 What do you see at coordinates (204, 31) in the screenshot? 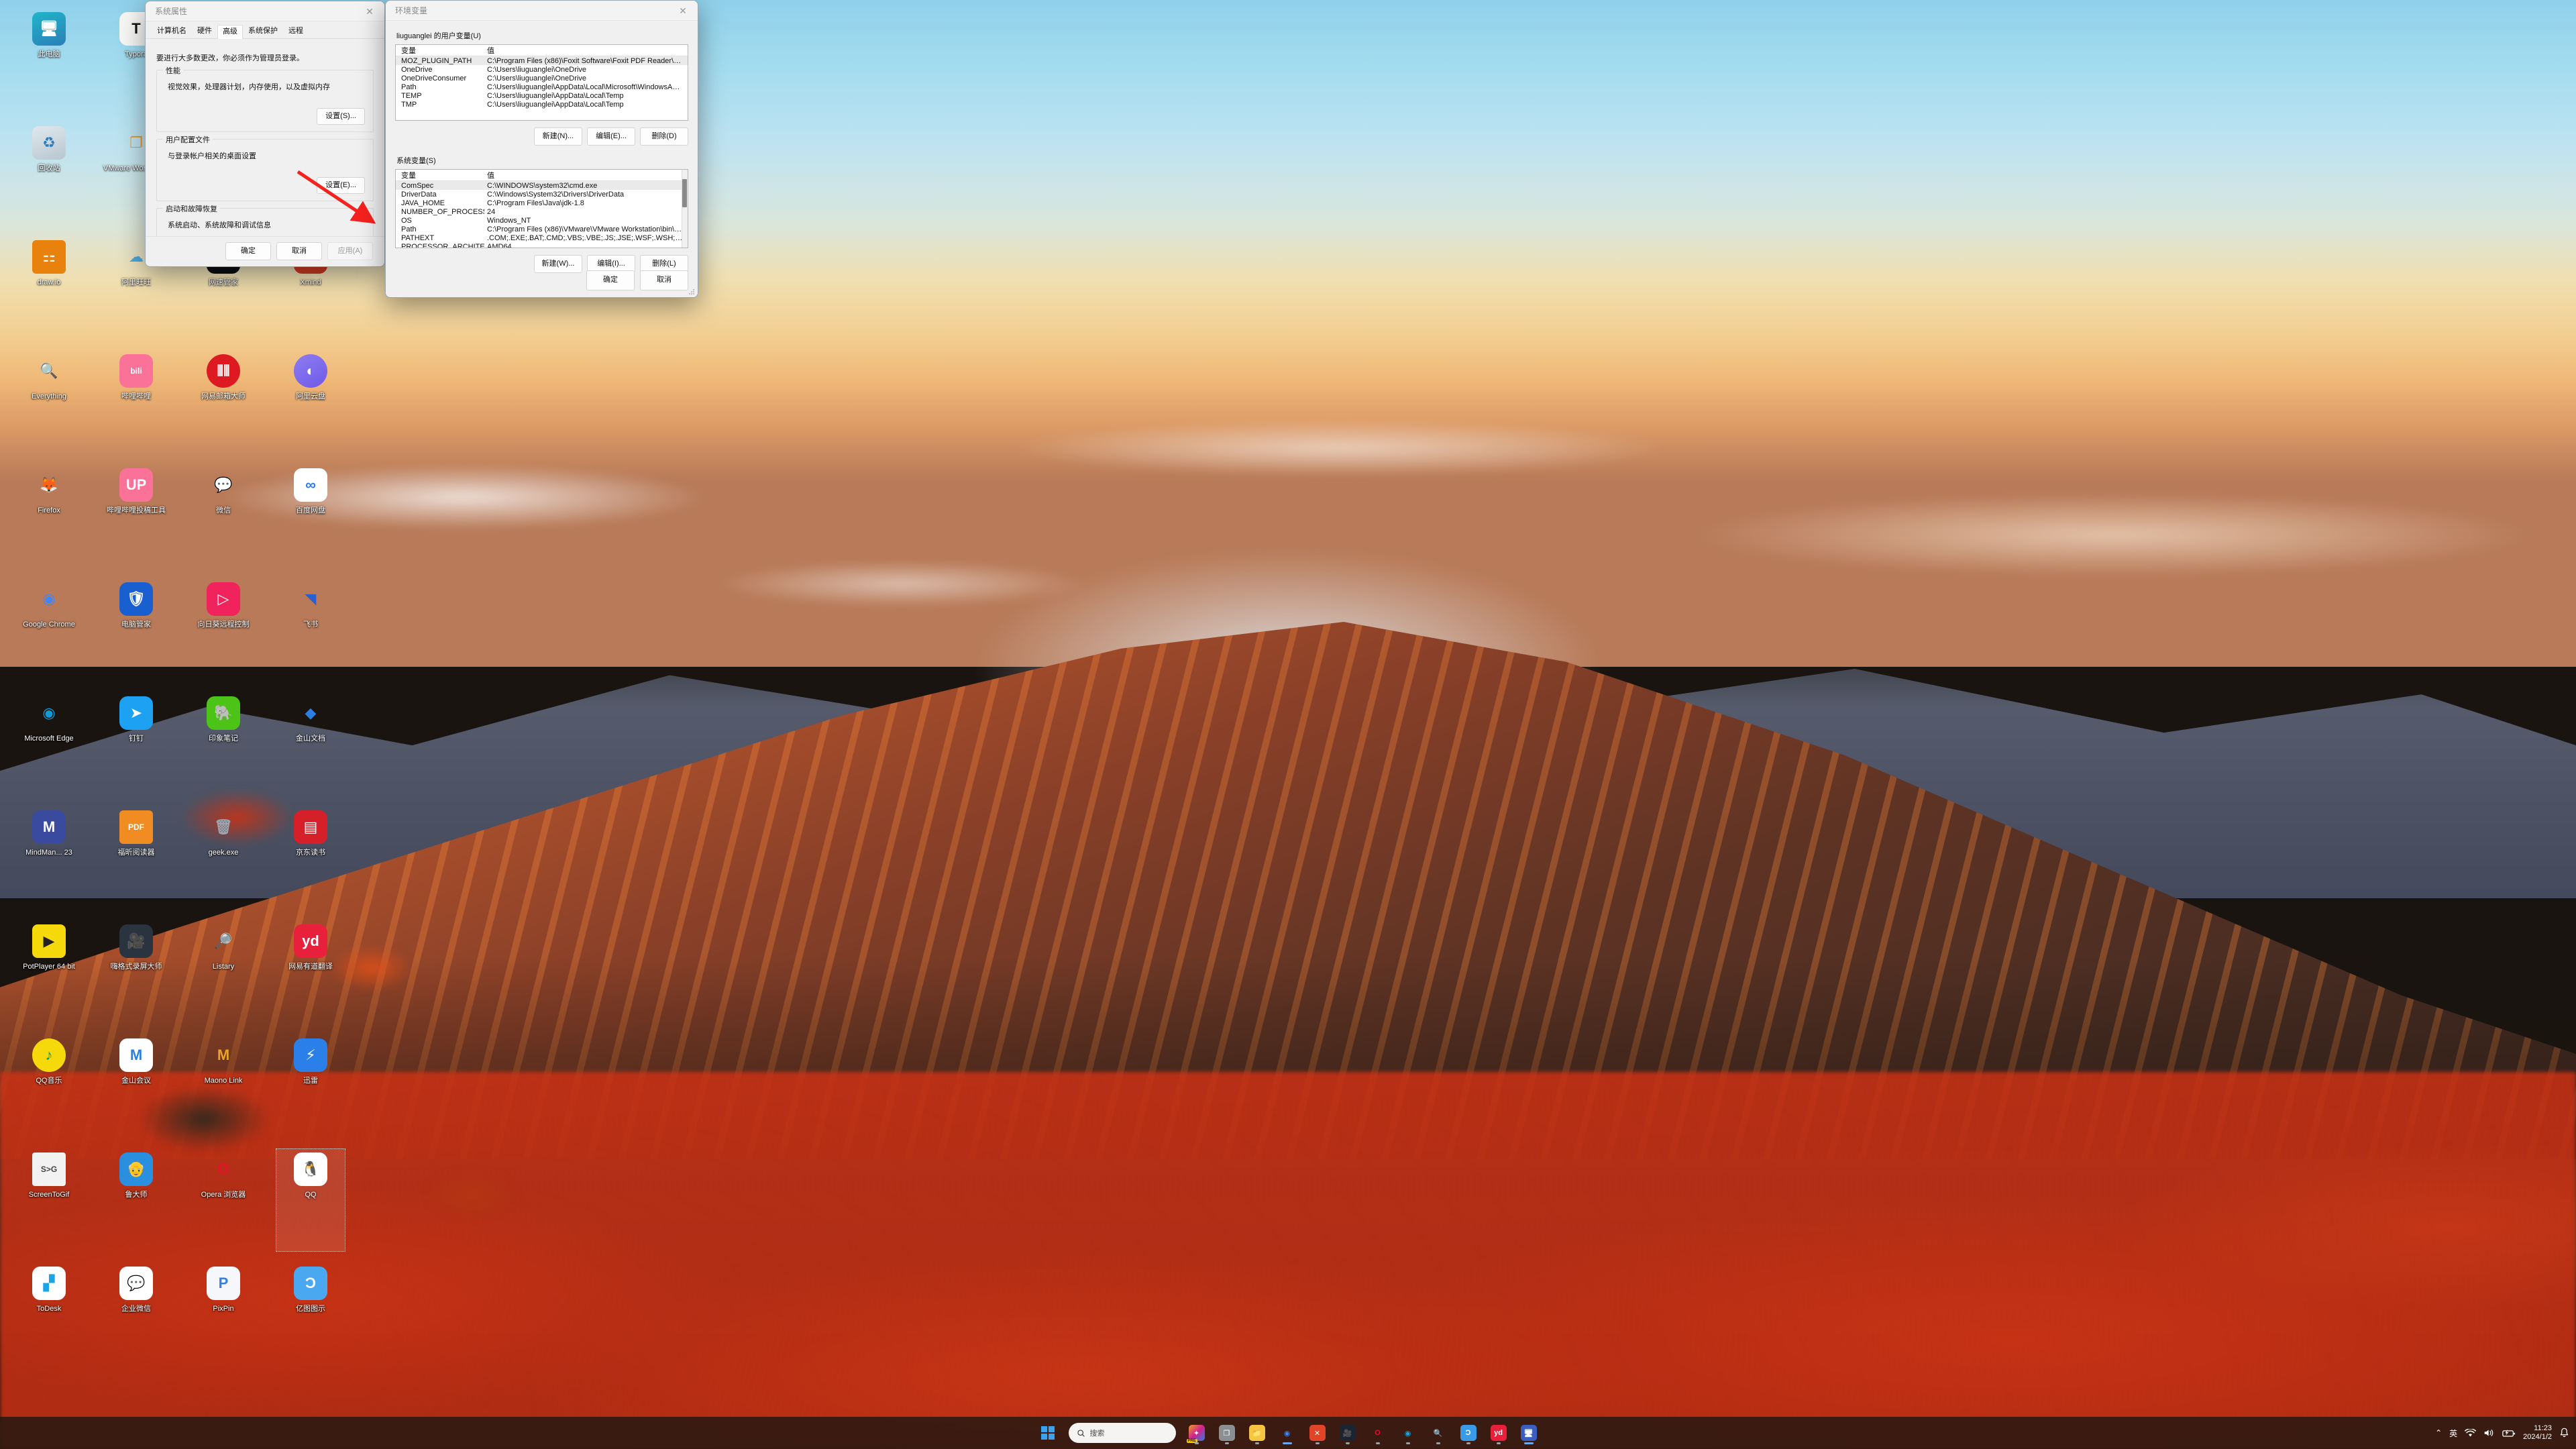
I see `tab-1: 硬件` at bounding box center [204, 31].